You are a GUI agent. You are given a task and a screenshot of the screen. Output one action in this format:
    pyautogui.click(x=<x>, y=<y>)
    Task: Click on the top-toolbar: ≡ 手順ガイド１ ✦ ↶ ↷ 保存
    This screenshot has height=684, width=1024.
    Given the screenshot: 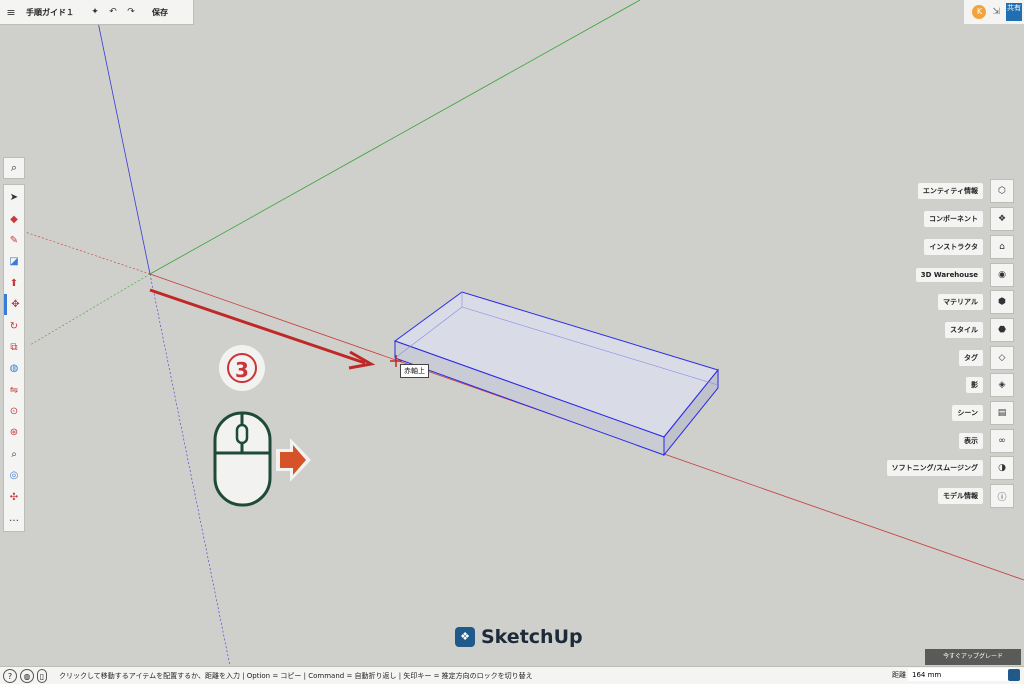 What is the action you would take?
    pyautogui.click(x=97, y=12)
    